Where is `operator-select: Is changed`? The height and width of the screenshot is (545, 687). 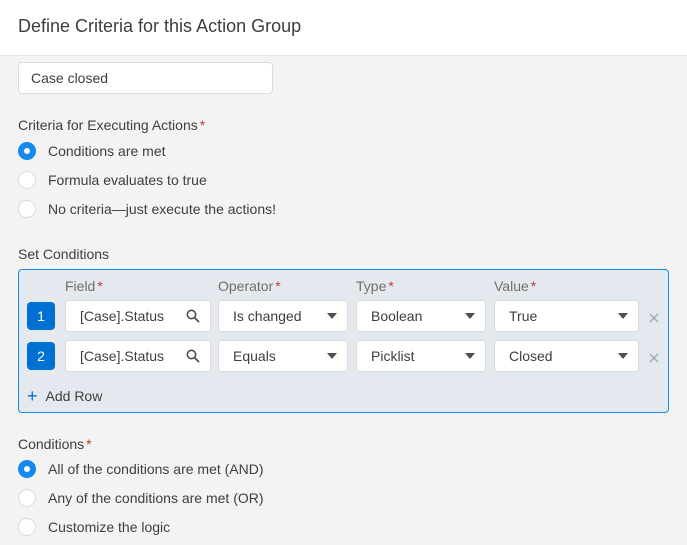 operator-select: Is changed is located at coordinates (283, 316).